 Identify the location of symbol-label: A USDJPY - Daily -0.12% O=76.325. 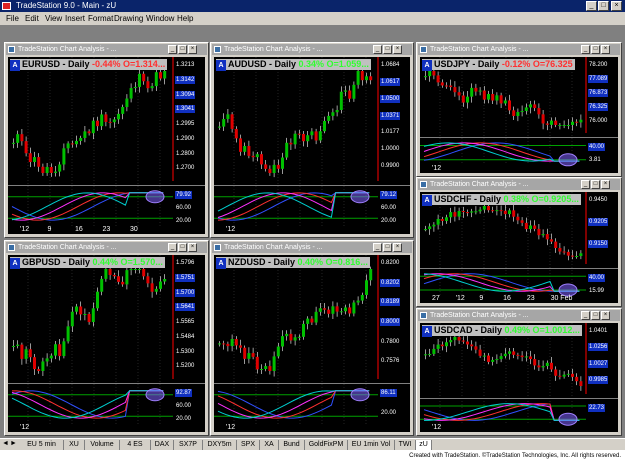
(498, 65).